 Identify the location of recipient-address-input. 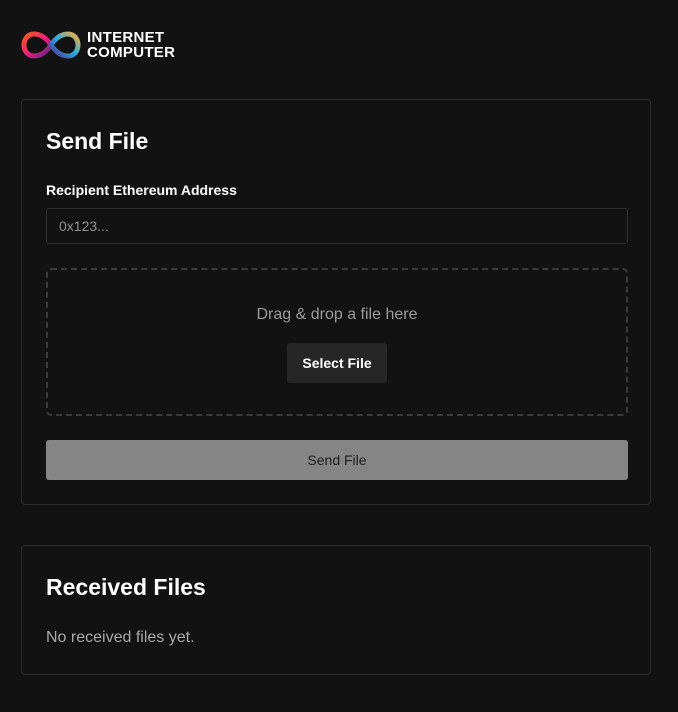
(337, 226).